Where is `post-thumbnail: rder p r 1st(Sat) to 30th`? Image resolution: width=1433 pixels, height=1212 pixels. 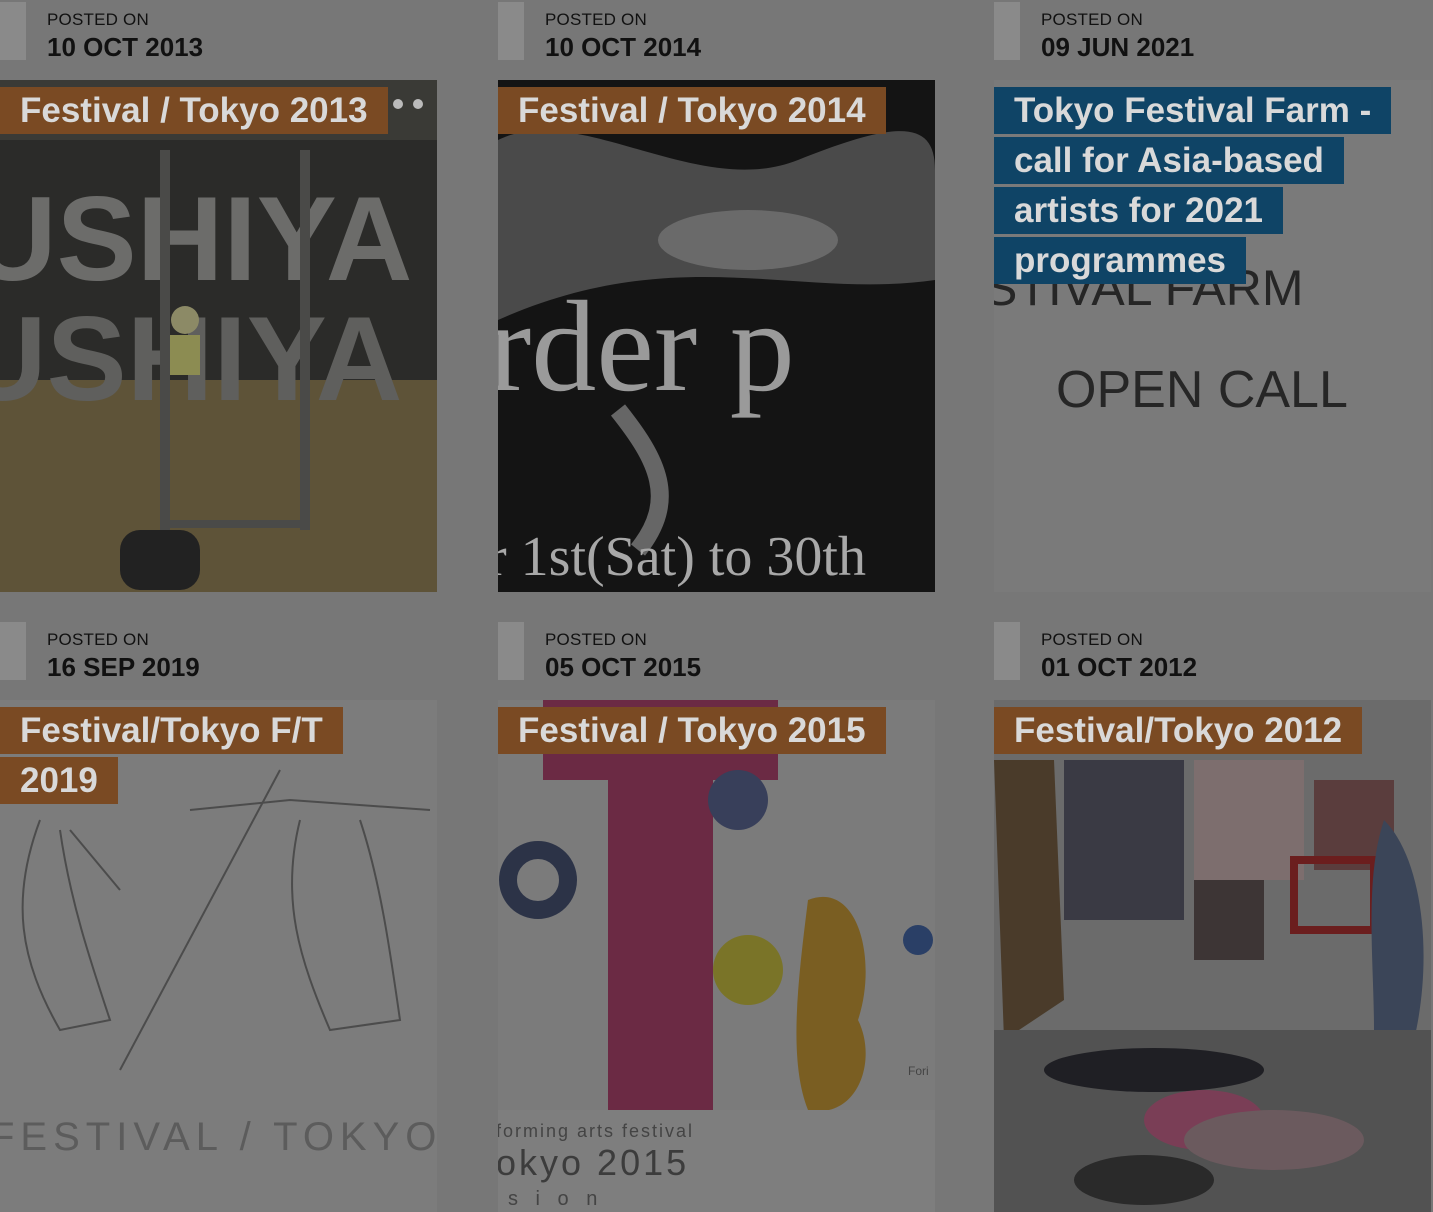 post-thumbnail: rder p r 1st(Sat) to 30th is located at coordinates (716, 336).